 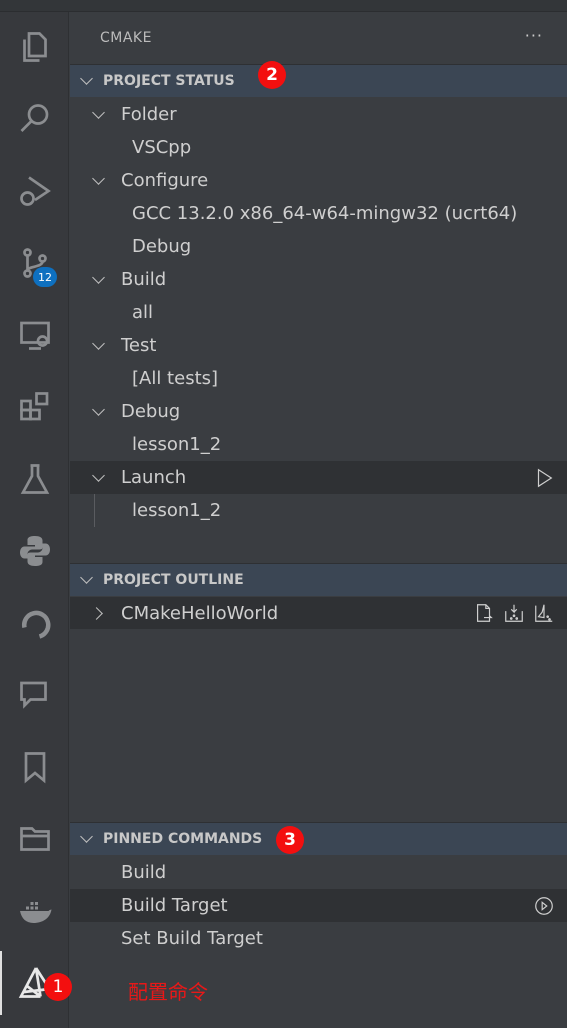 What do you see at coordinates (183, 839) in the screenshot?
I see `section-title: PINNED COMMANDS` at bounding box center [183, 839].